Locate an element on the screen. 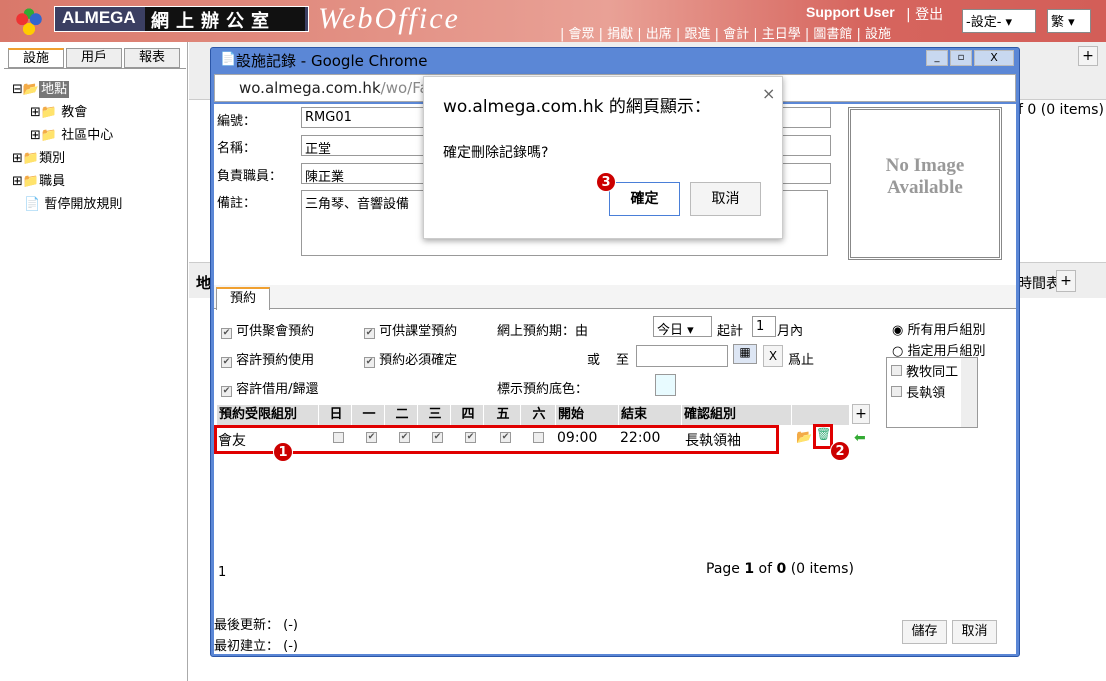 The image size is (1106, 681). dialog-close-icon: × is located at coordinates (768, 93).